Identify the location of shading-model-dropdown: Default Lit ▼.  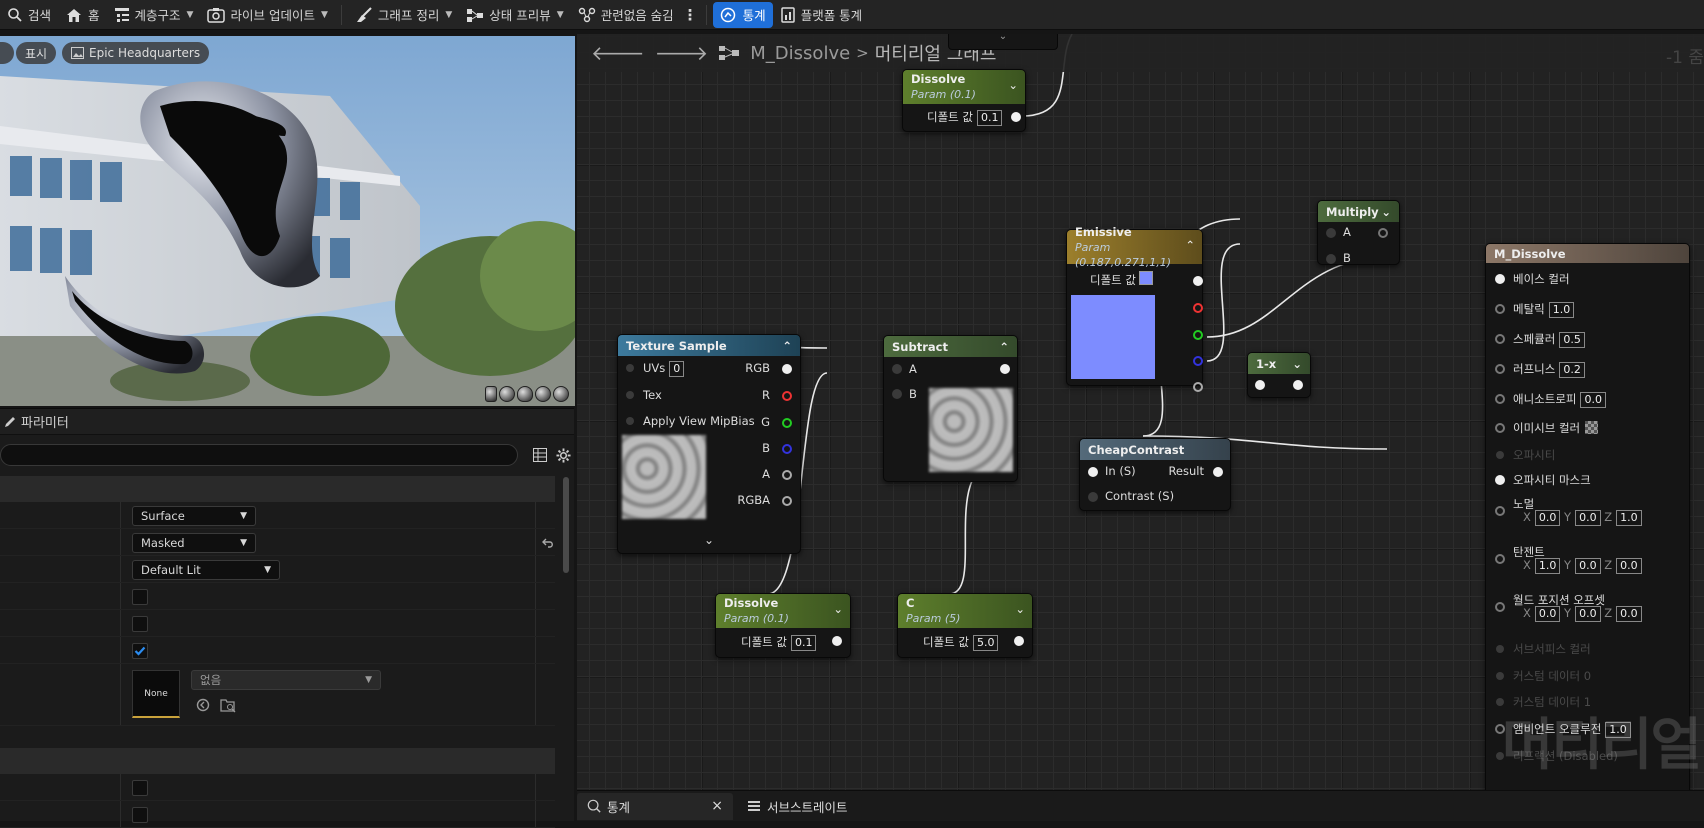
(206, 570).